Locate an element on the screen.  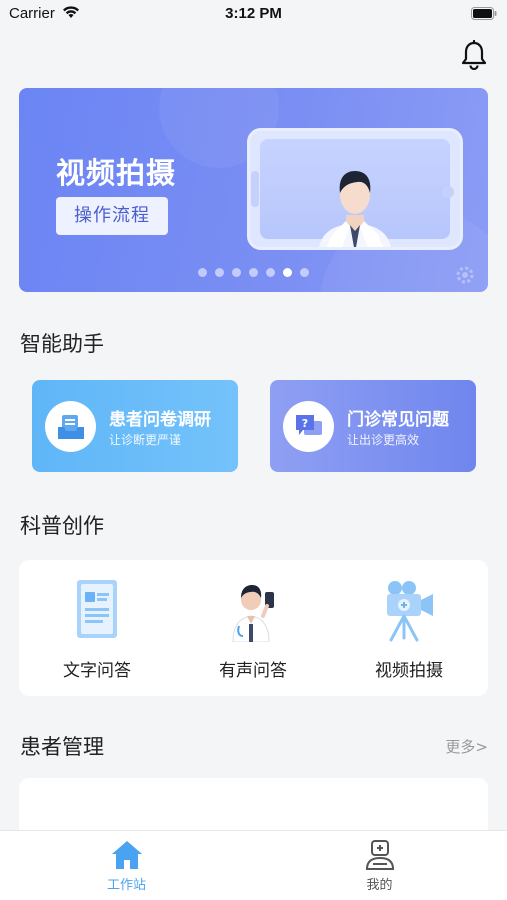
tab-profile: 我的 is located at coordinates (379, 865).